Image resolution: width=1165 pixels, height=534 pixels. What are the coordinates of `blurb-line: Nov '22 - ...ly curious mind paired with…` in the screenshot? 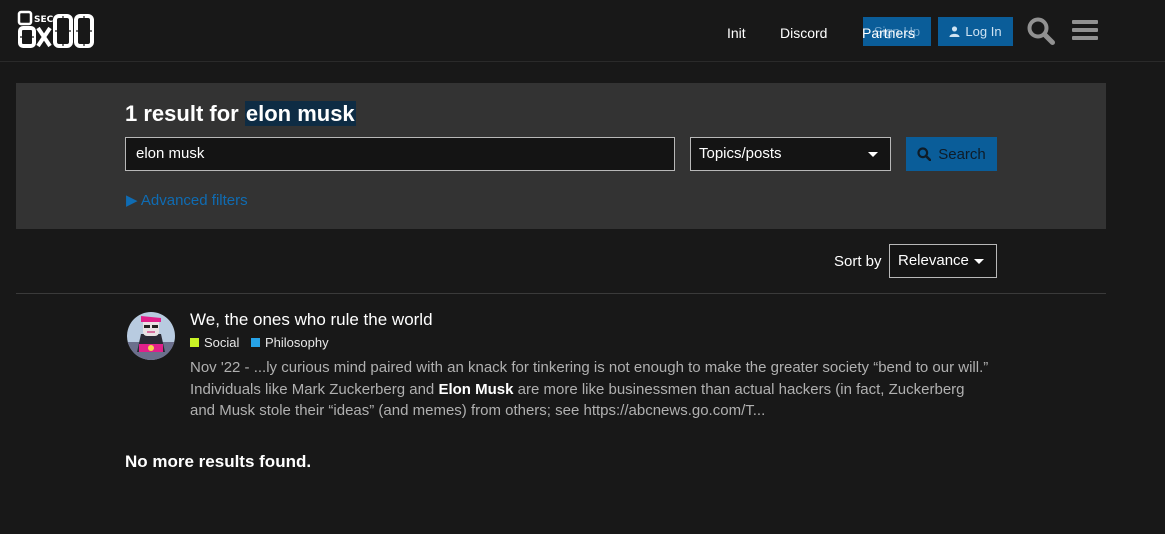 It's located at (589, 367).